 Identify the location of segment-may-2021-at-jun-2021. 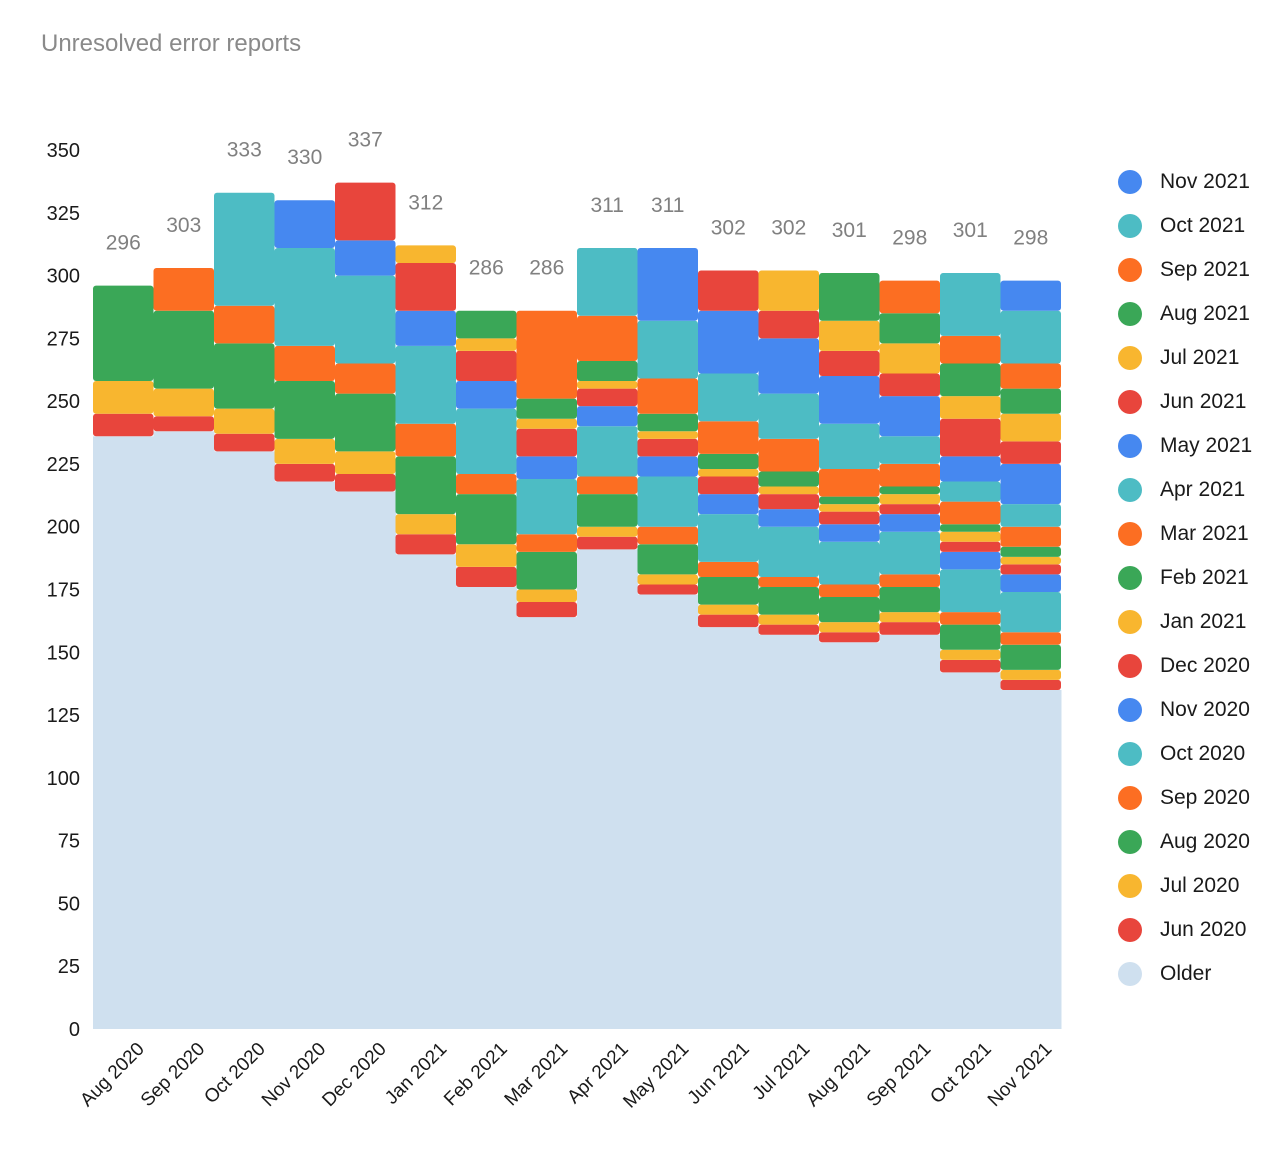
(728, 342).